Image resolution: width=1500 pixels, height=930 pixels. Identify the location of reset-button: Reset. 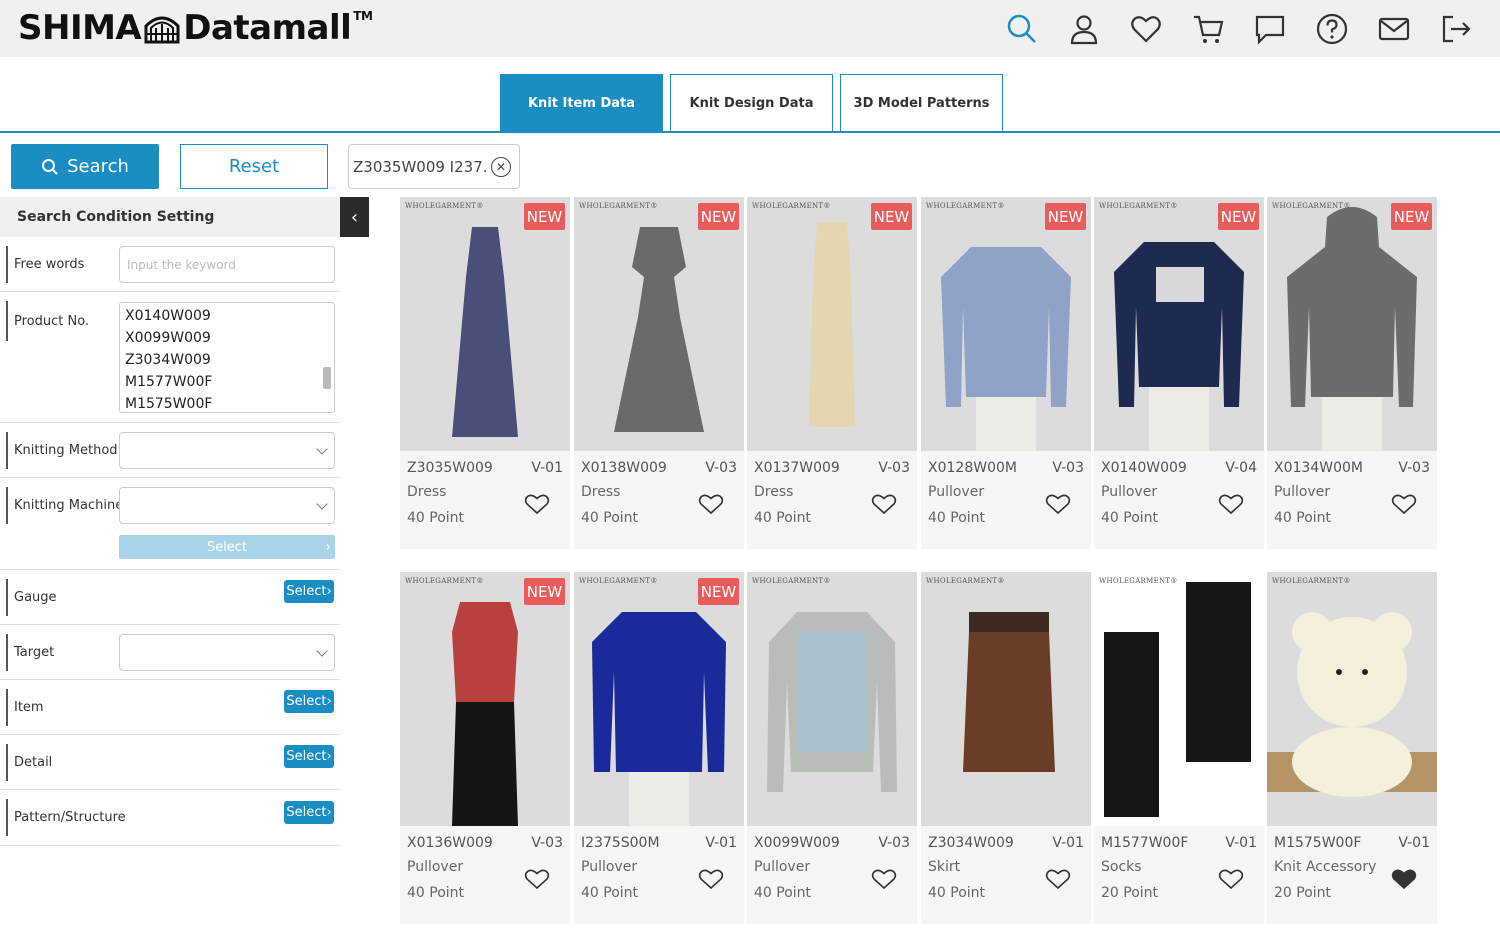
(254, 166).